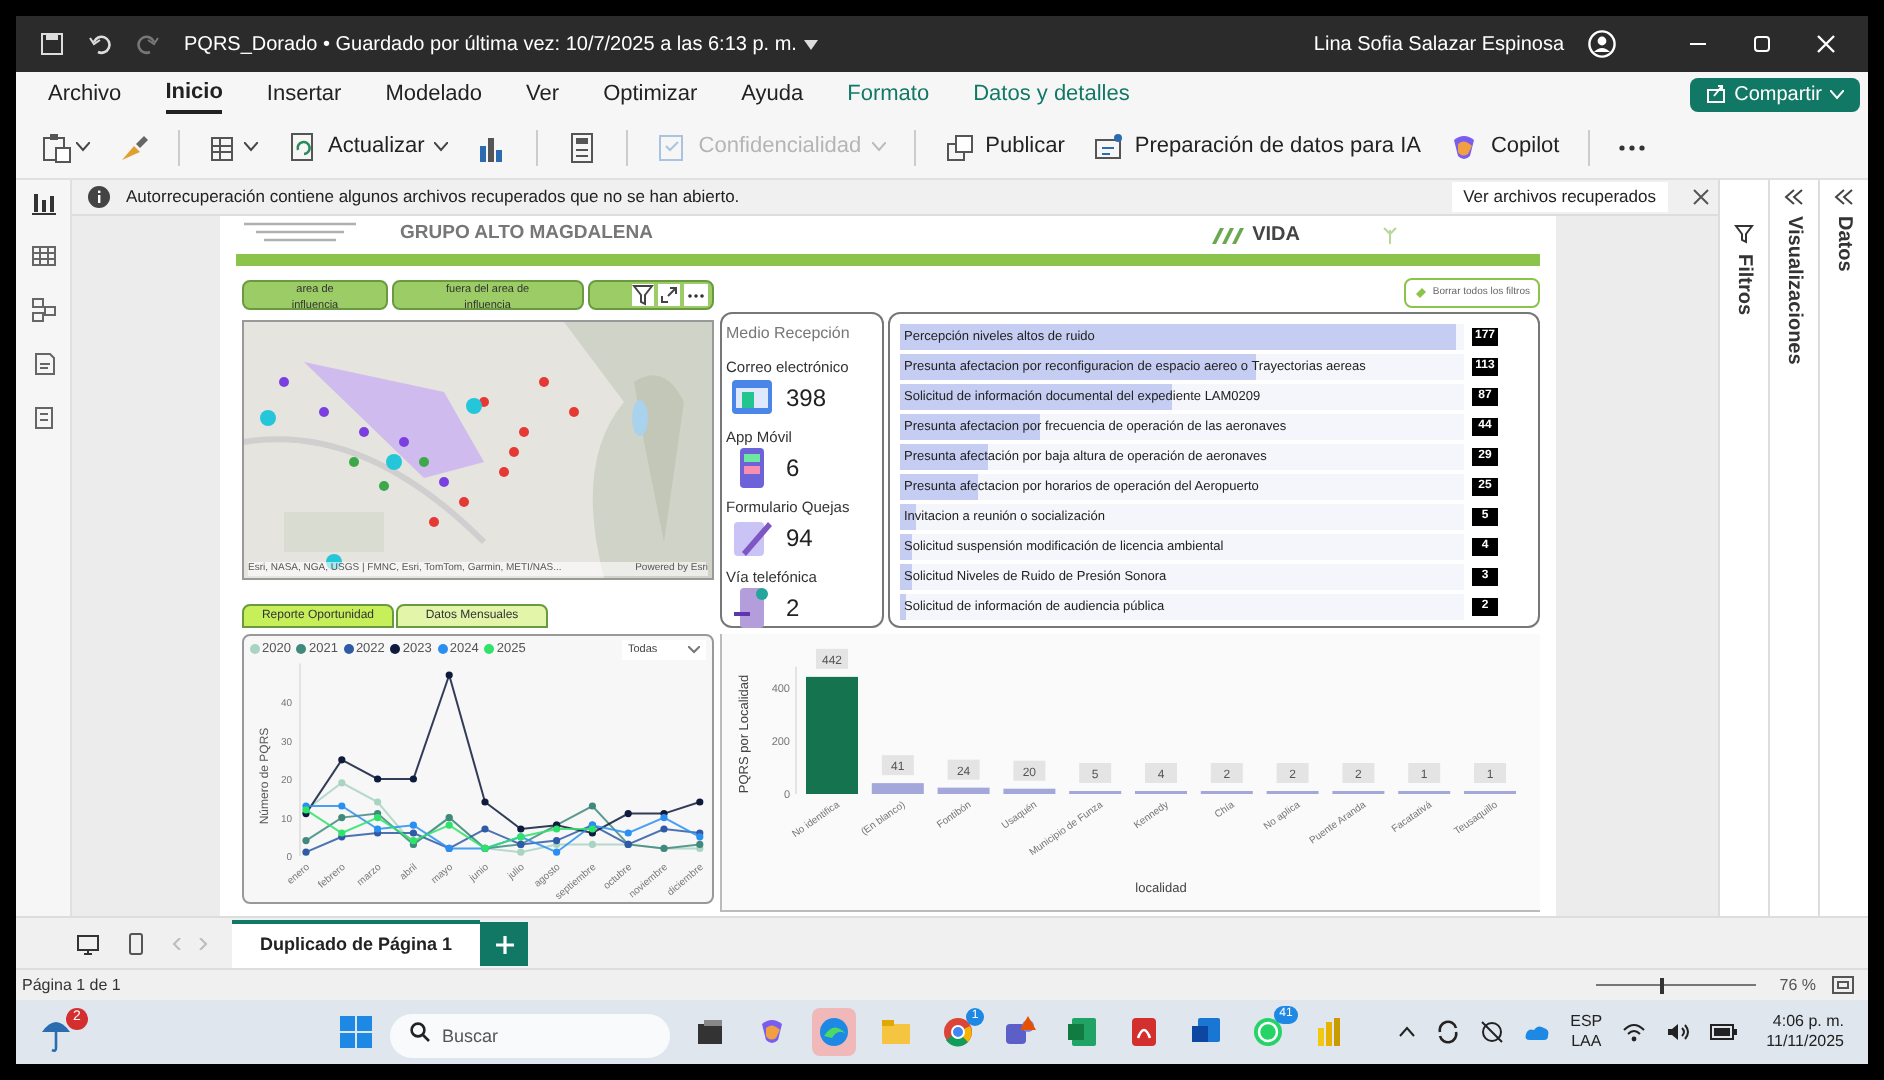 The height and width of the screenshot is (1080, 1884). What do you see at coordinates (1634, 1032) in the screenshot?
I see `wifi-icon` at bounding box center [1634, 1032].